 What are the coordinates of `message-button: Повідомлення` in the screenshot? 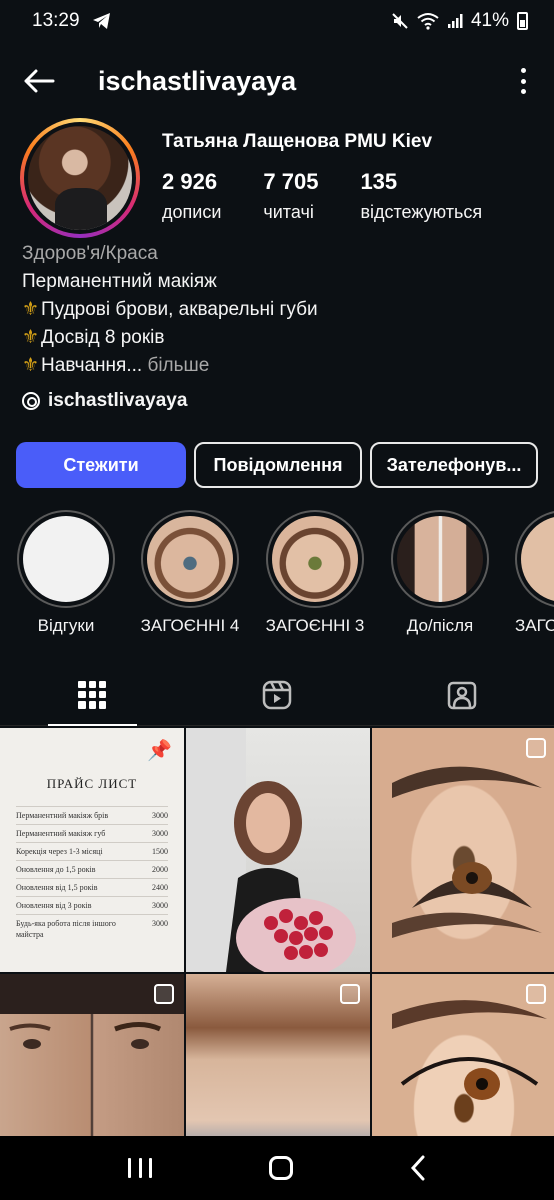 It's located at (278, 465).